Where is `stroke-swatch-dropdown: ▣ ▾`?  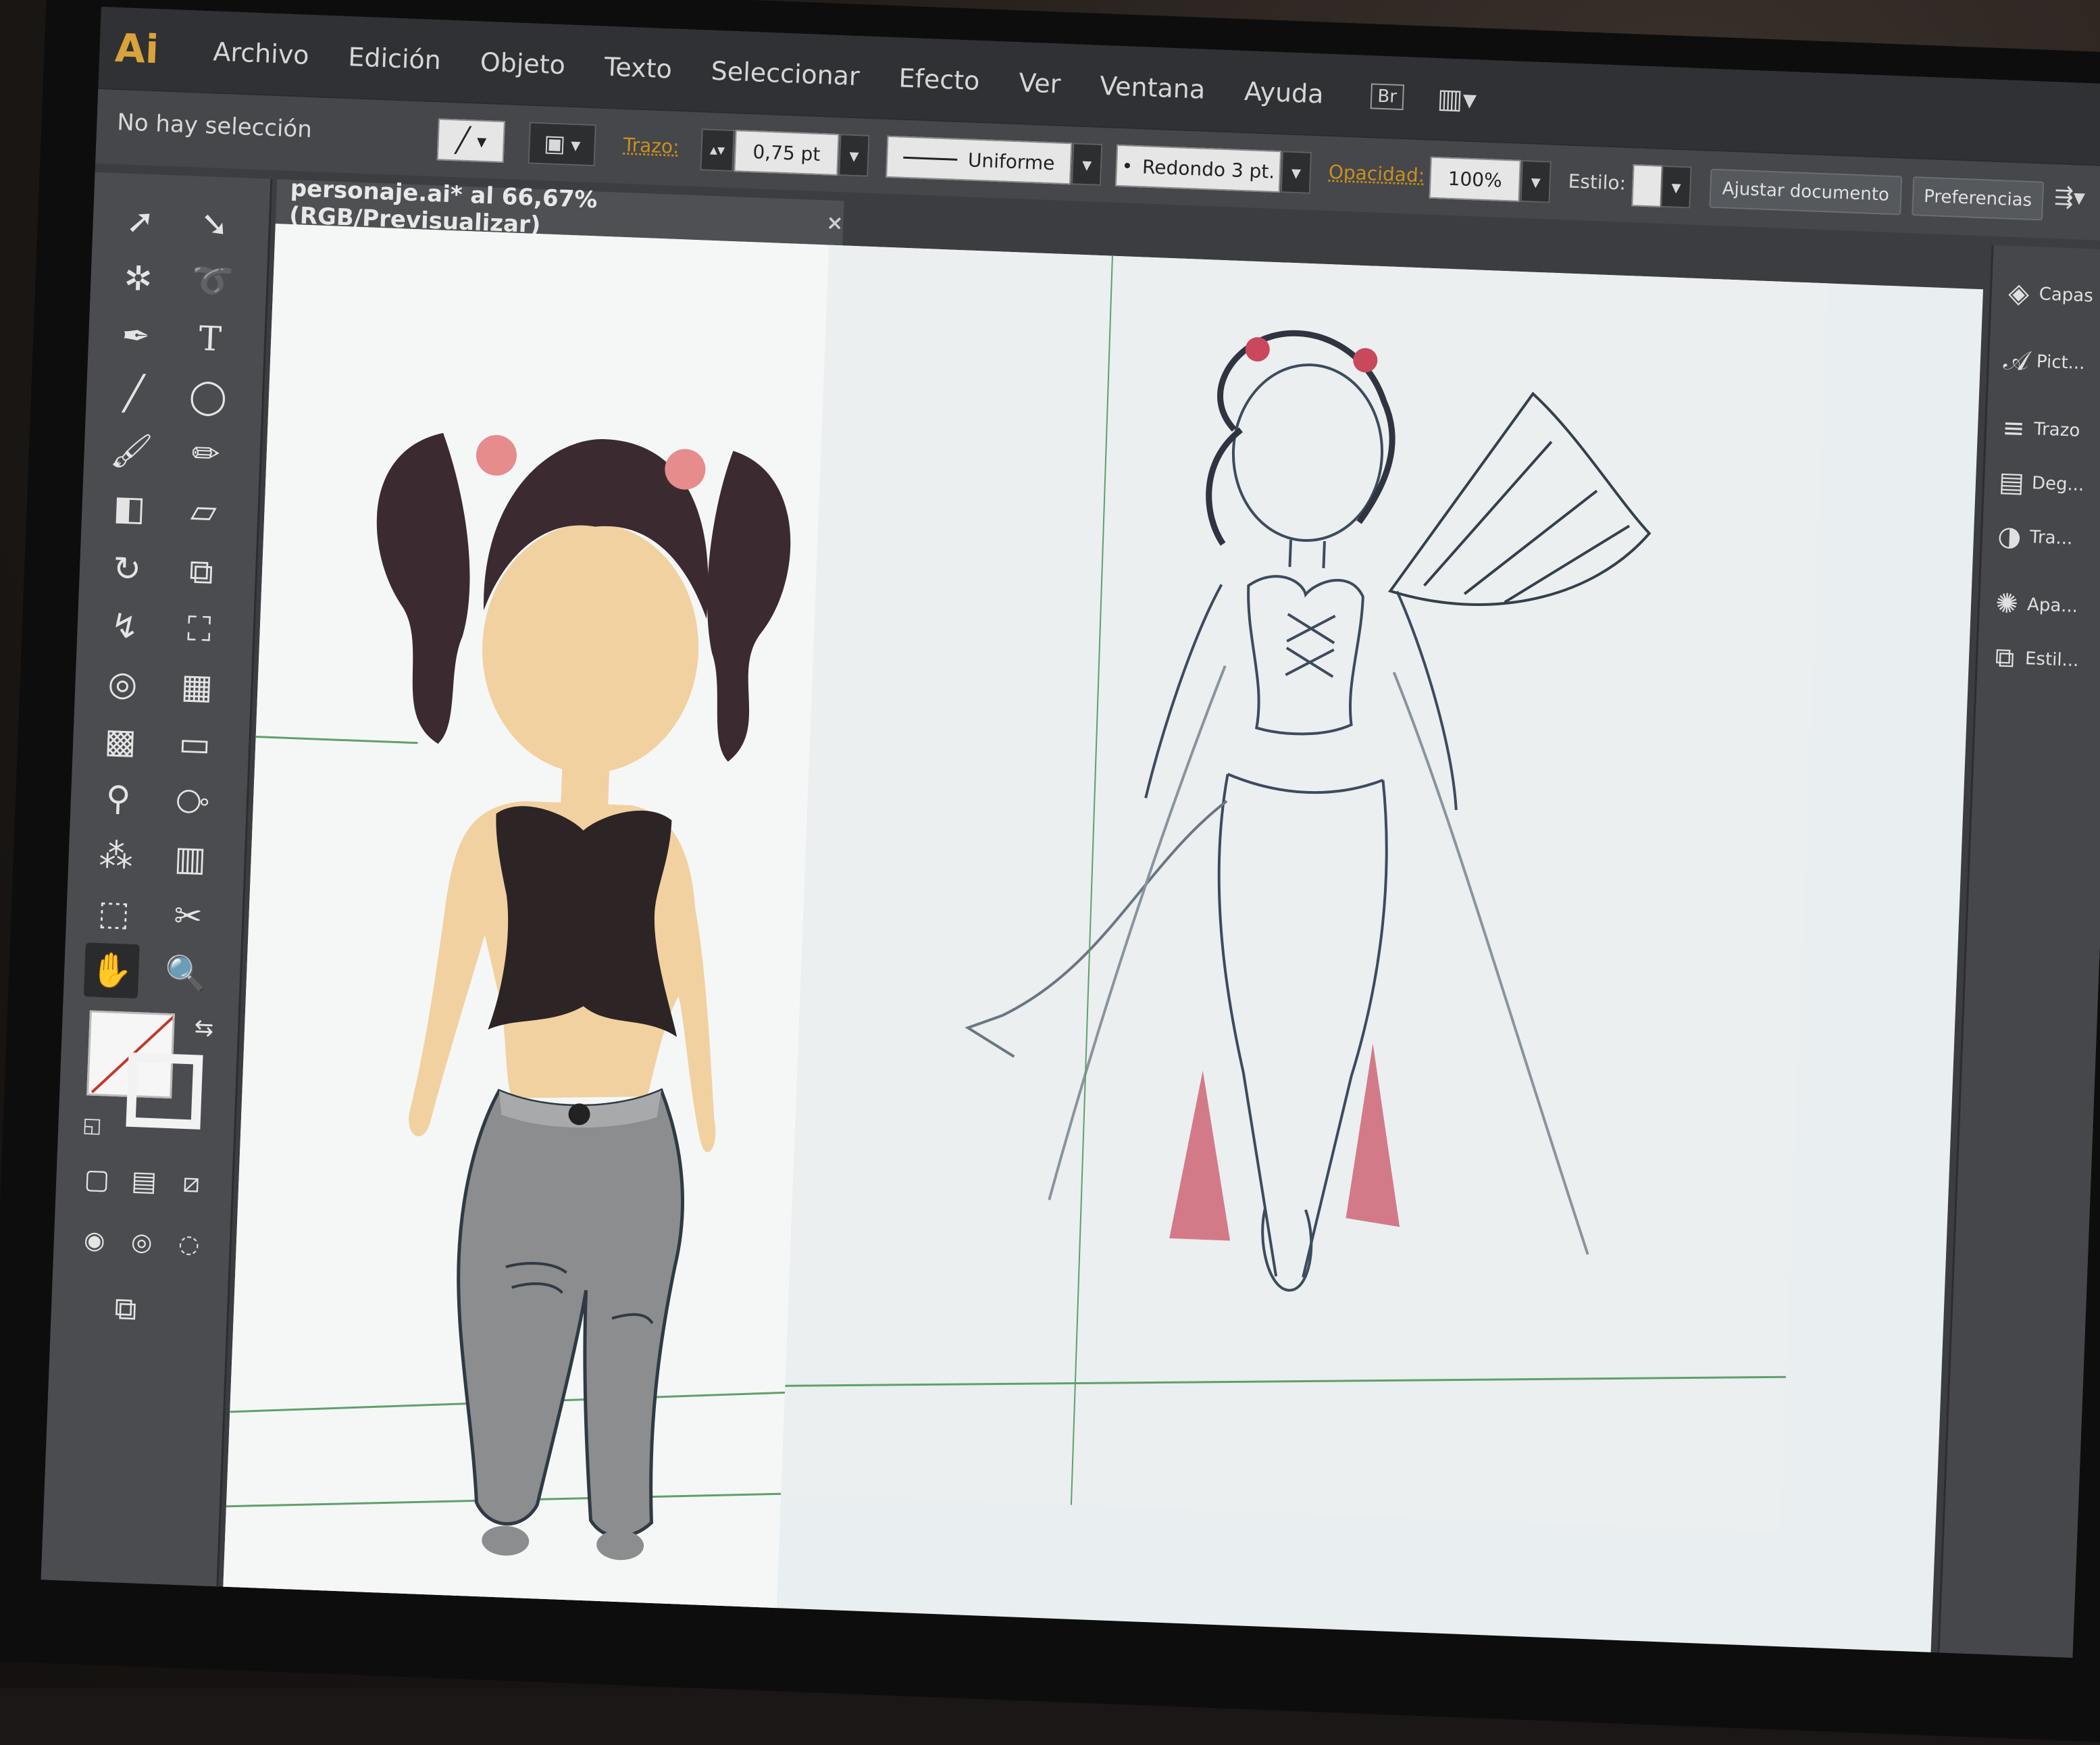 stroke-swatch-dropdown: ▣ ▾ is located at coordinates (562, 144).